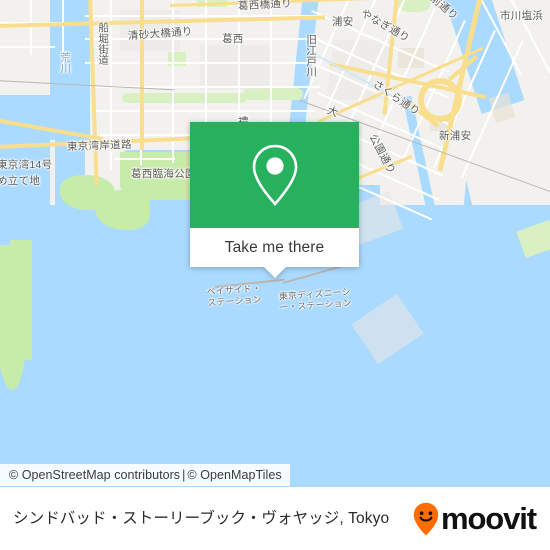 Image resolution: width=550 pixels, height=550 pixels. I want to click on map-label-tokyowan-14go: 東京湾14号, so click(26, 165).